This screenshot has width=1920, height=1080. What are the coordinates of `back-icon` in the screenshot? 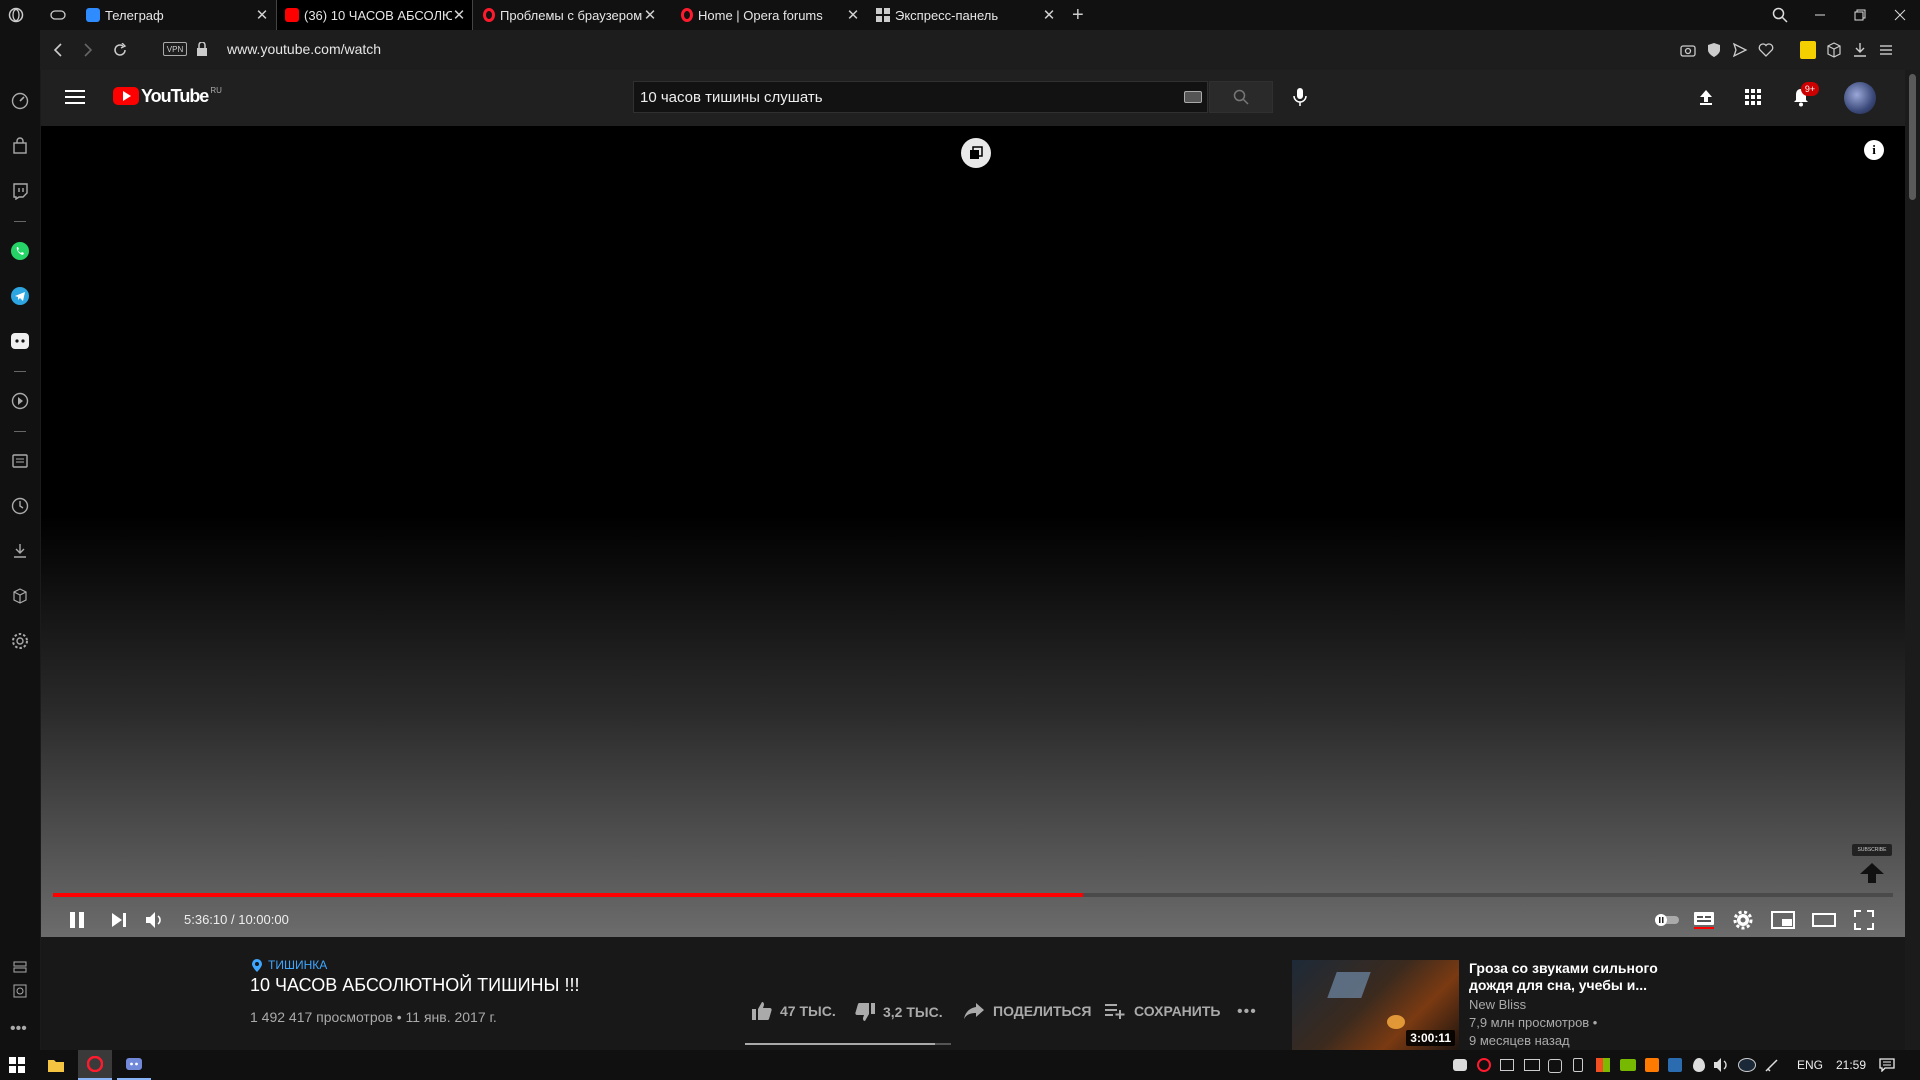 It's located at (58, 50).